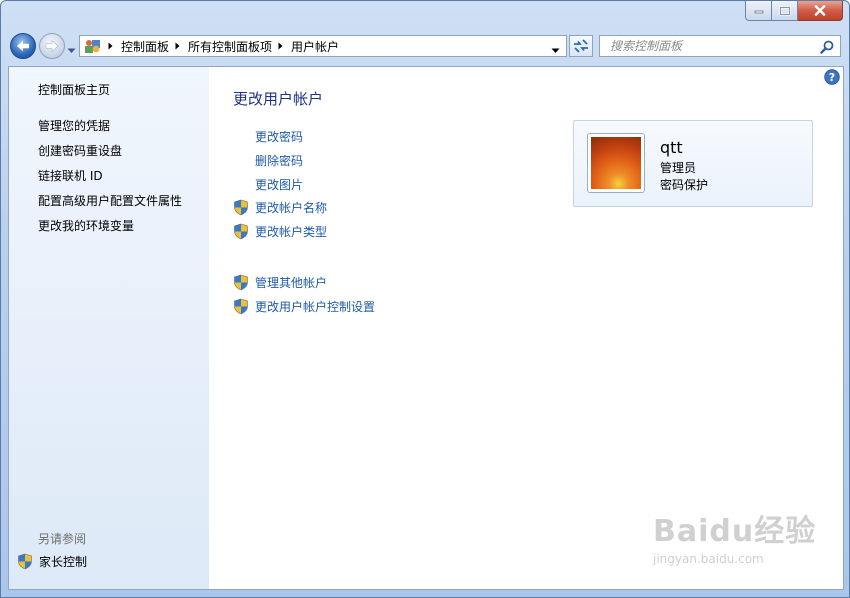  I want to click on minimize-icon, so click(758, 11).